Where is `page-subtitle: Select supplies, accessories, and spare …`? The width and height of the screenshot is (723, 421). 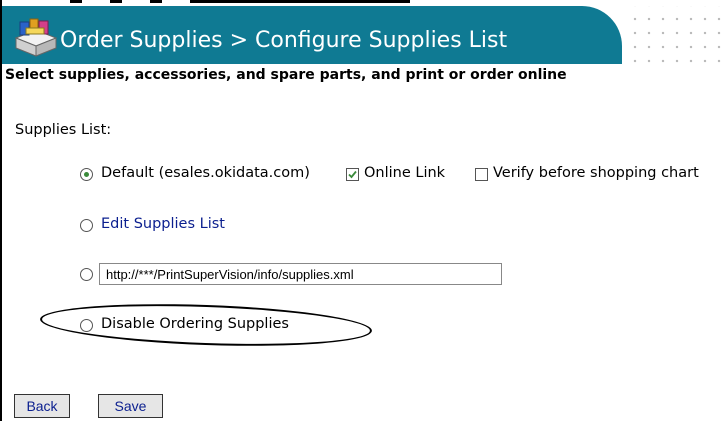
page-subtitle: Select supplies, accessories, and spare … is located at coordinates (286, 75).